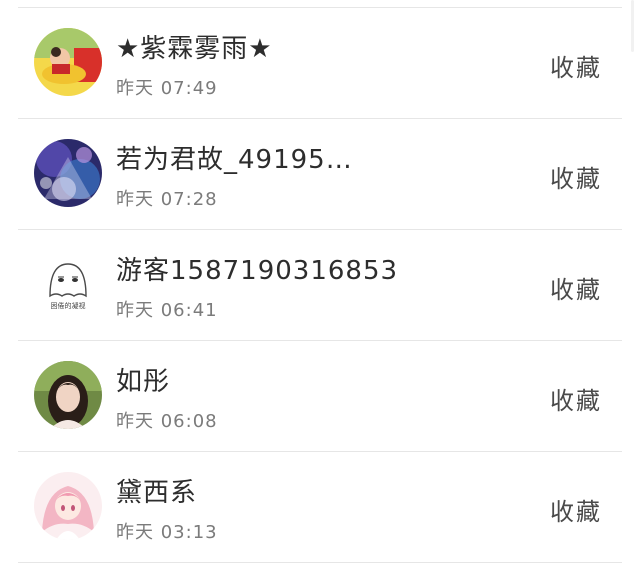 This screenshot has height=565, width=640. I want to click on scrollbar, so click(632, 26).